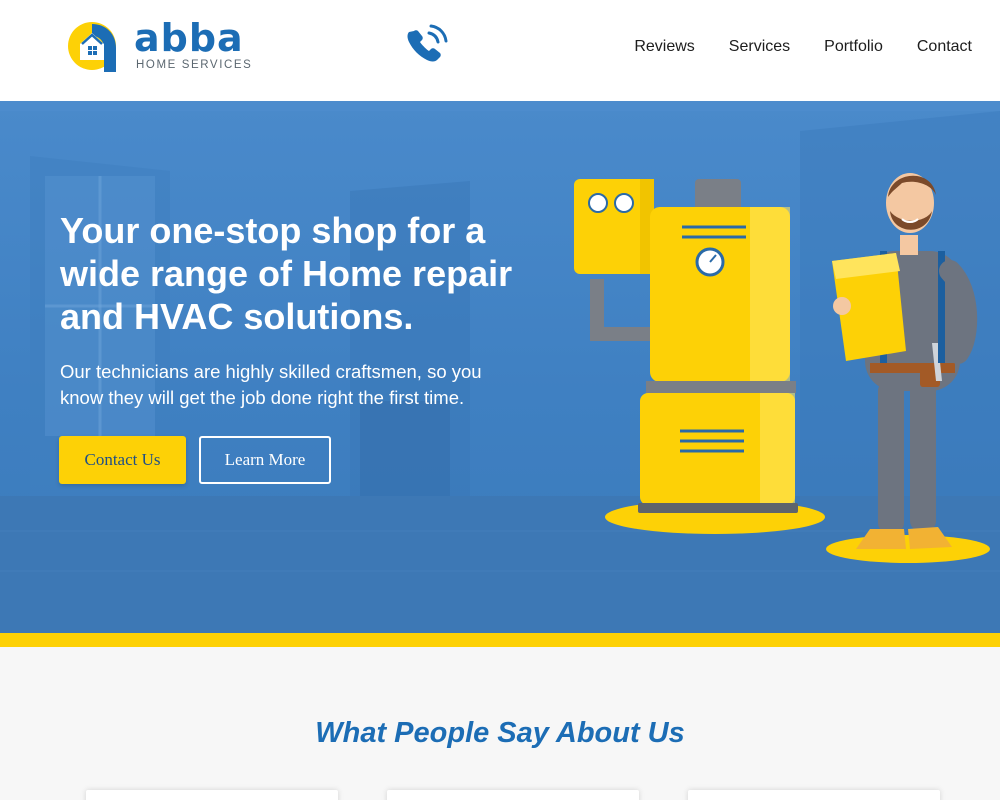 The image size is (1000, 800). Describe the element at coordinates (500, 640) in the screenshot. I see `hero-accent-stripe` at that location.